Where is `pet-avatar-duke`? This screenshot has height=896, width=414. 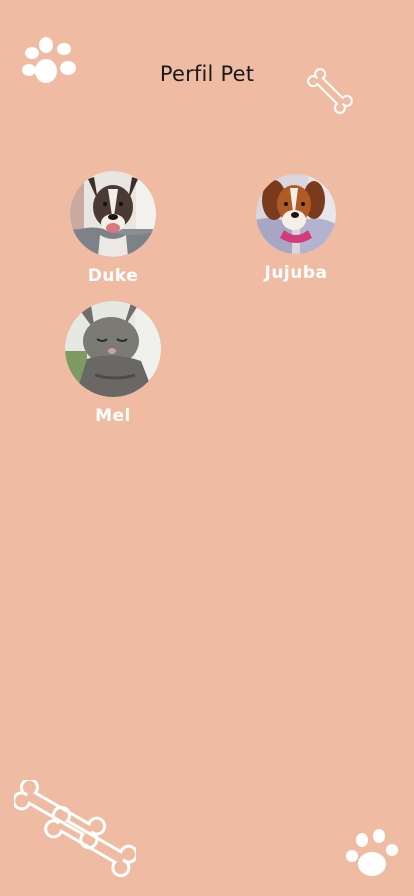
pet-avatar-duke is located at coordinates (113, 214).